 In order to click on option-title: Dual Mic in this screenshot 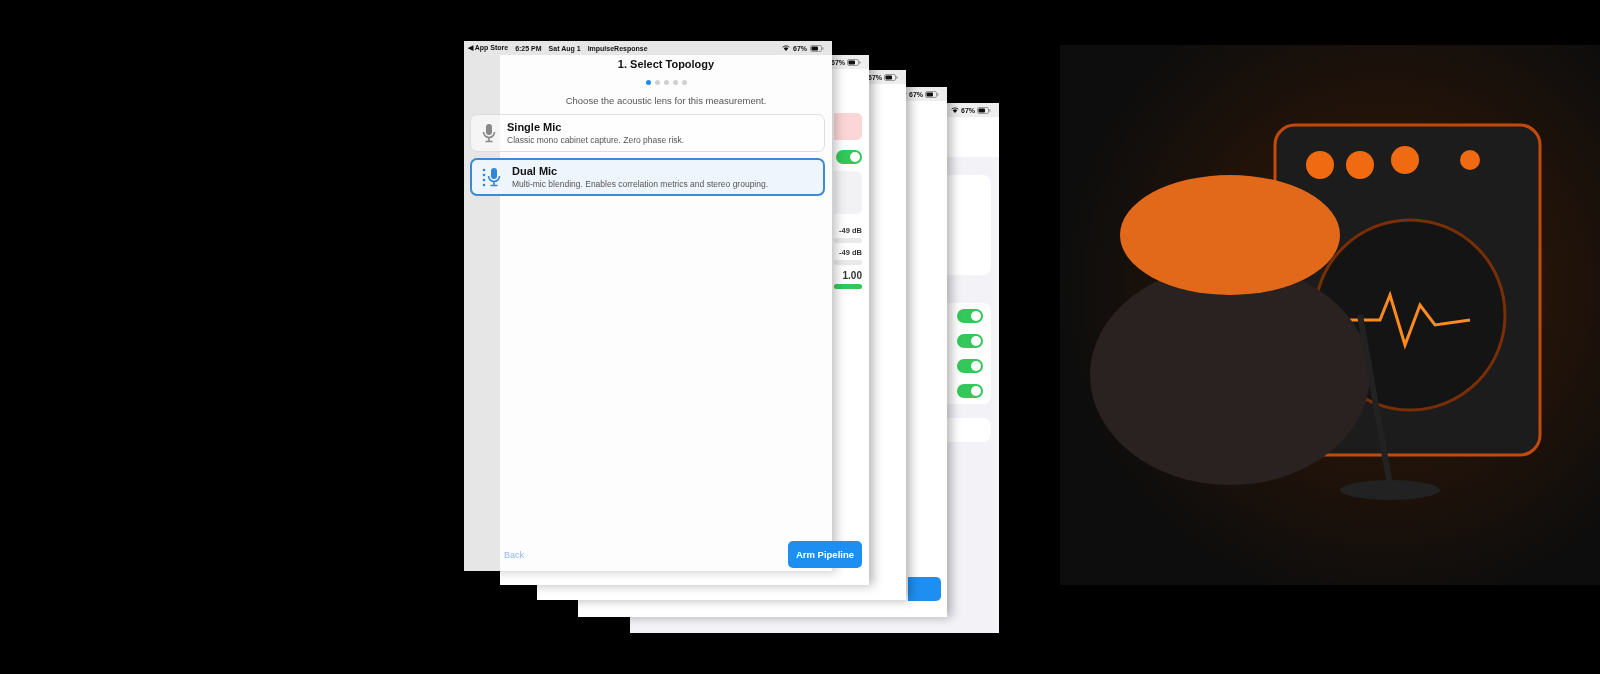, I will do `click(535, 171)`.